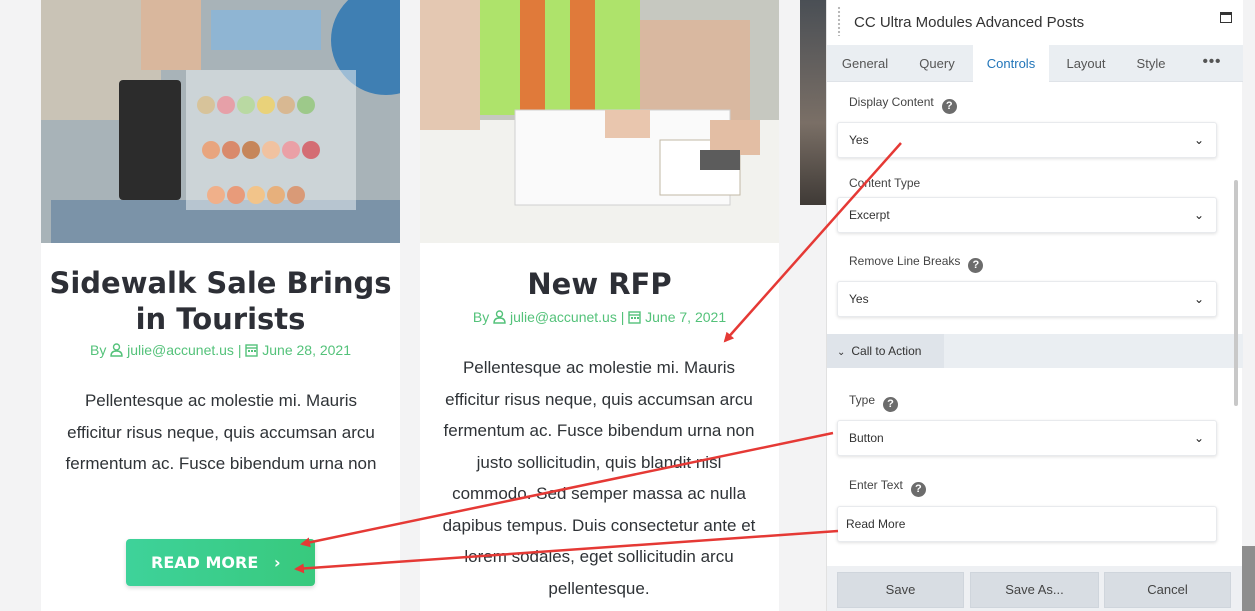  I want to click on more-tabs-icon: •••, so click(1212, 63).